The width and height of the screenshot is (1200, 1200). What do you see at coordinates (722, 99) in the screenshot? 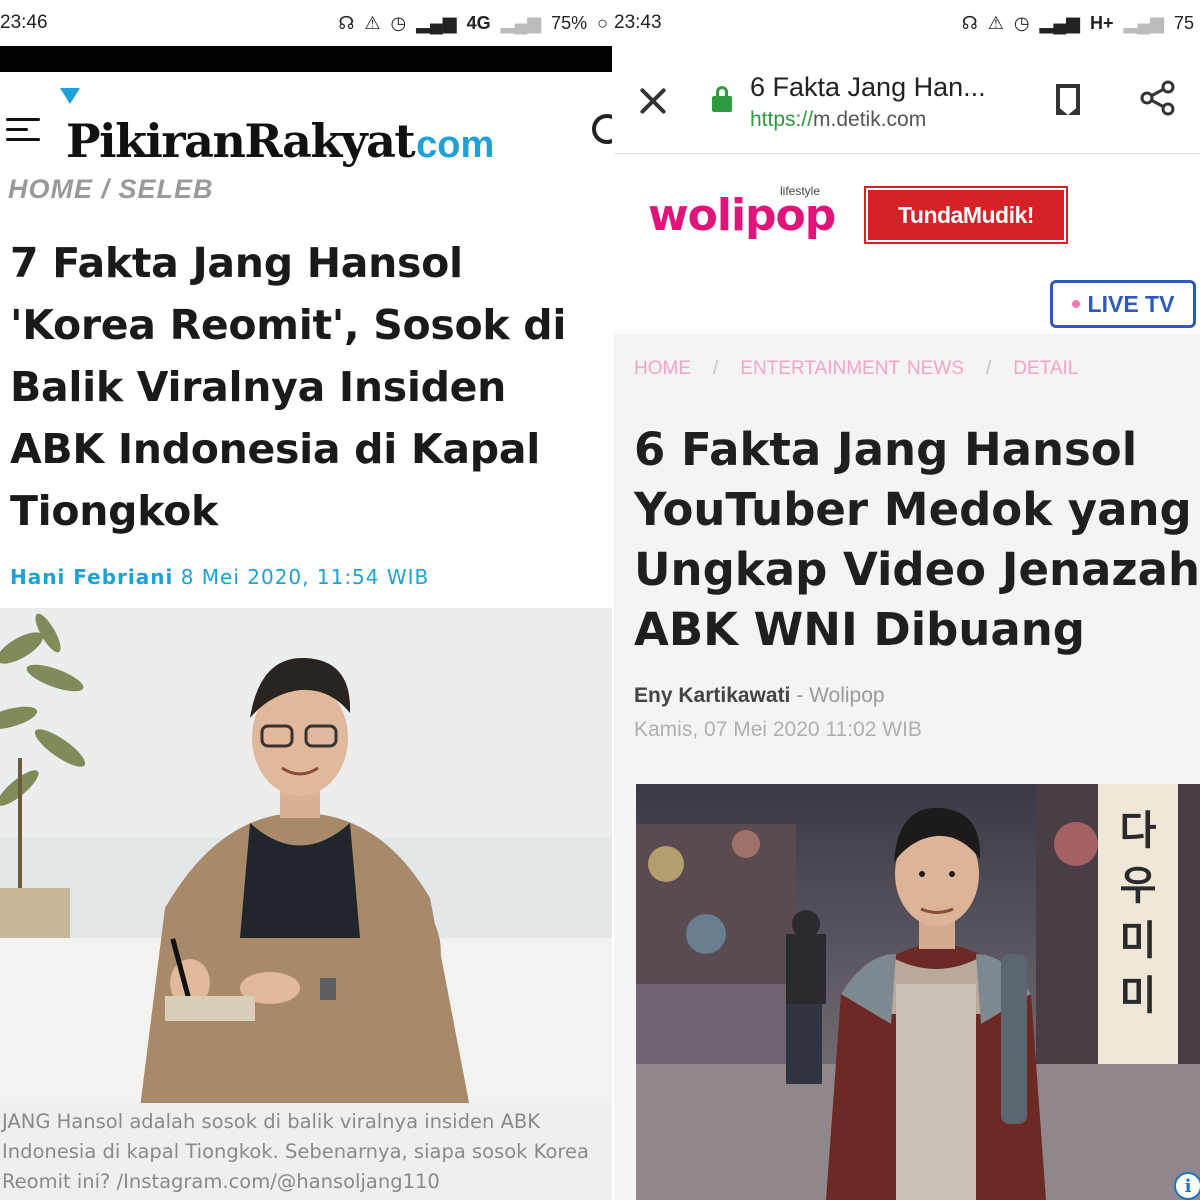
I see `lock-icon` at bounding box center [722, 99].